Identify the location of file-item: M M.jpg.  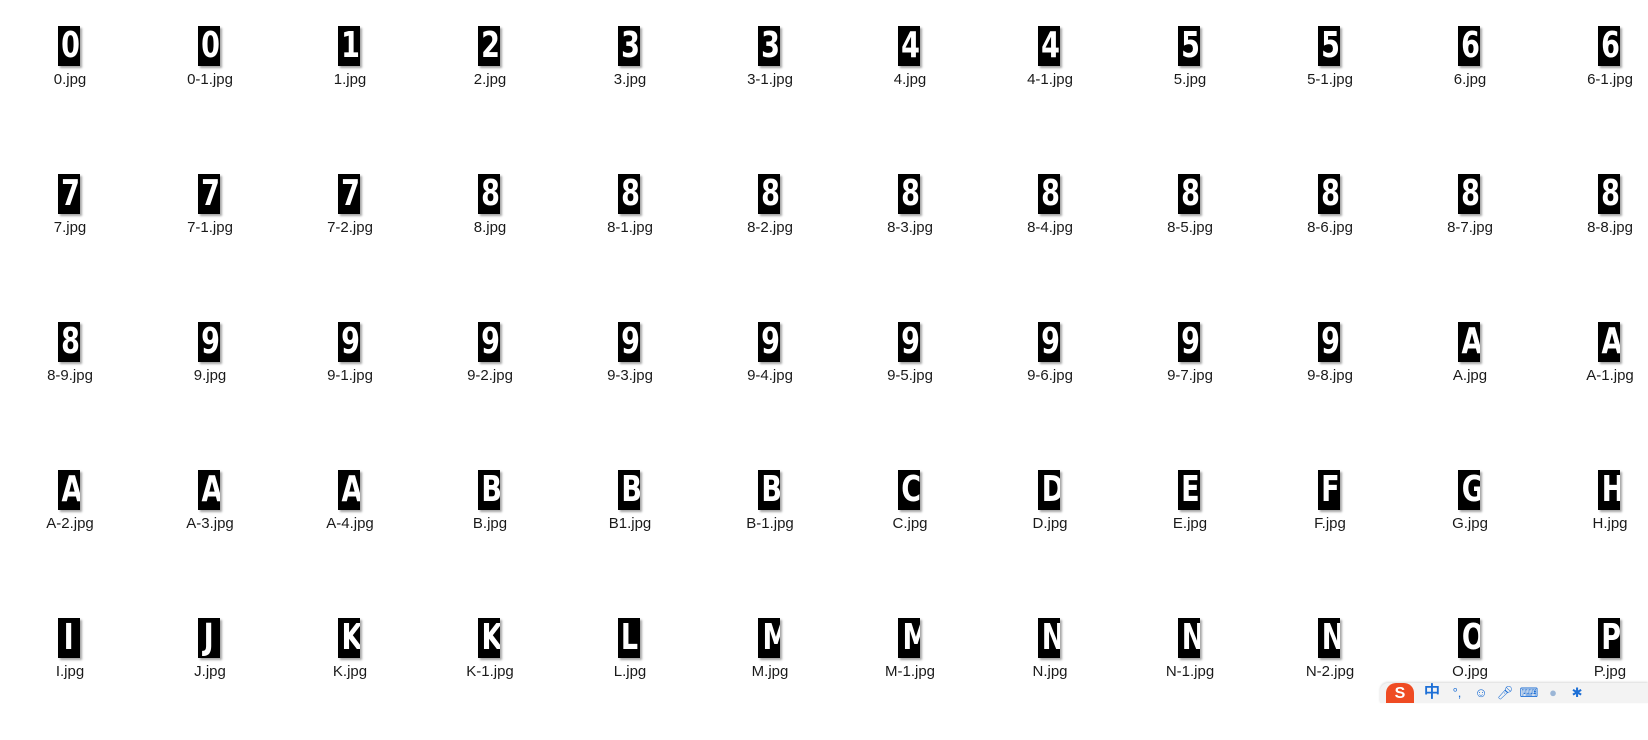
(770, 666).